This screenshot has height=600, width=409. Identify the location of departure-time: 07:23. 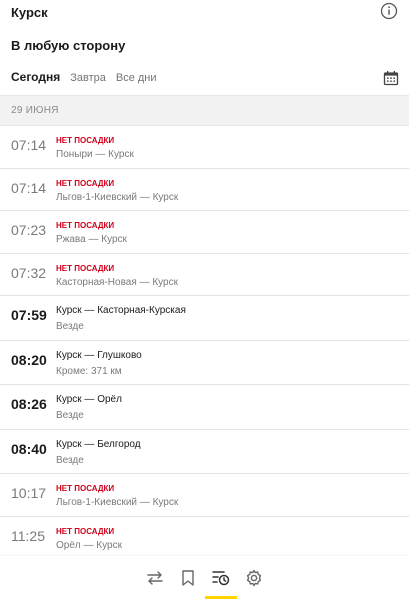
(29, 230).